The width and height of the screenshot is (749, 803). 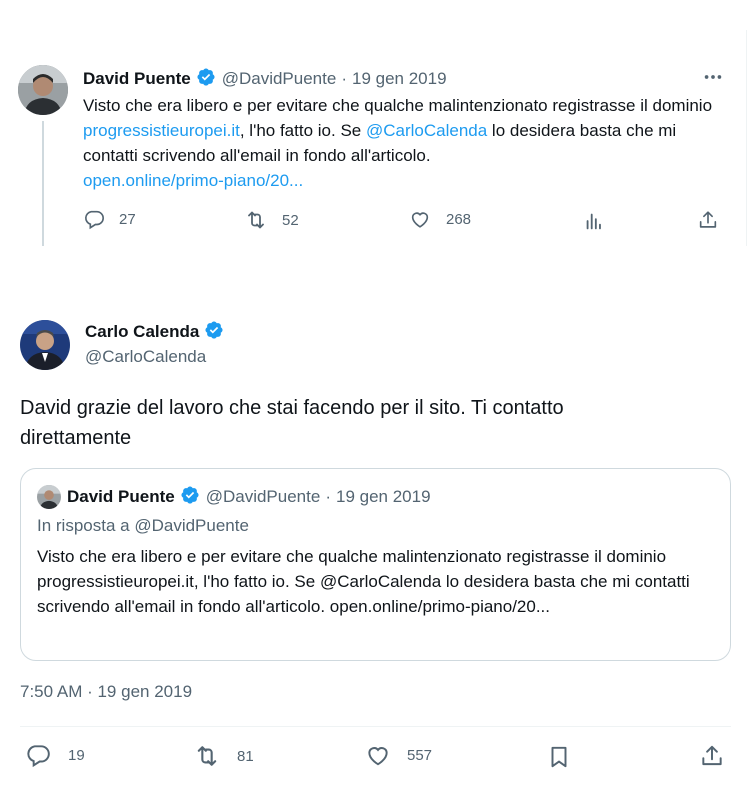 I want to click on main-tweet-actions: 19 81 557, so click(x=375, y=757).